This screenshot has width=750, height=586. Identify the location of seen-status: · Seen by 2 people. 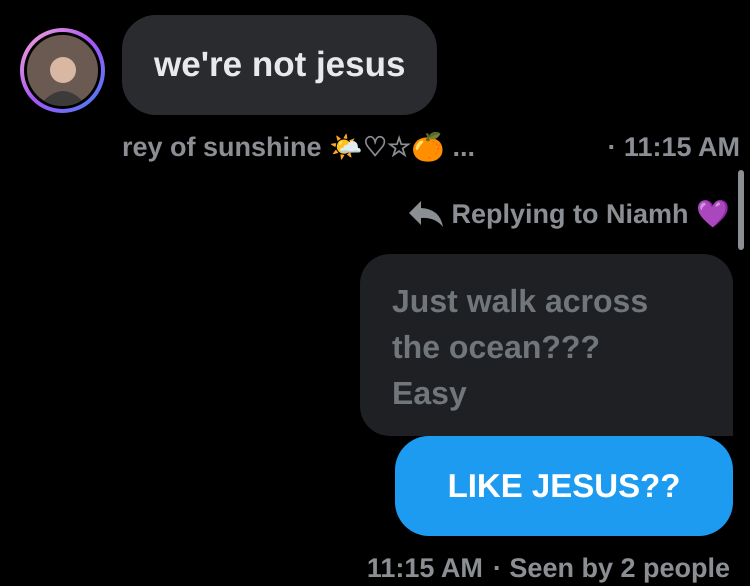
(611, 568).